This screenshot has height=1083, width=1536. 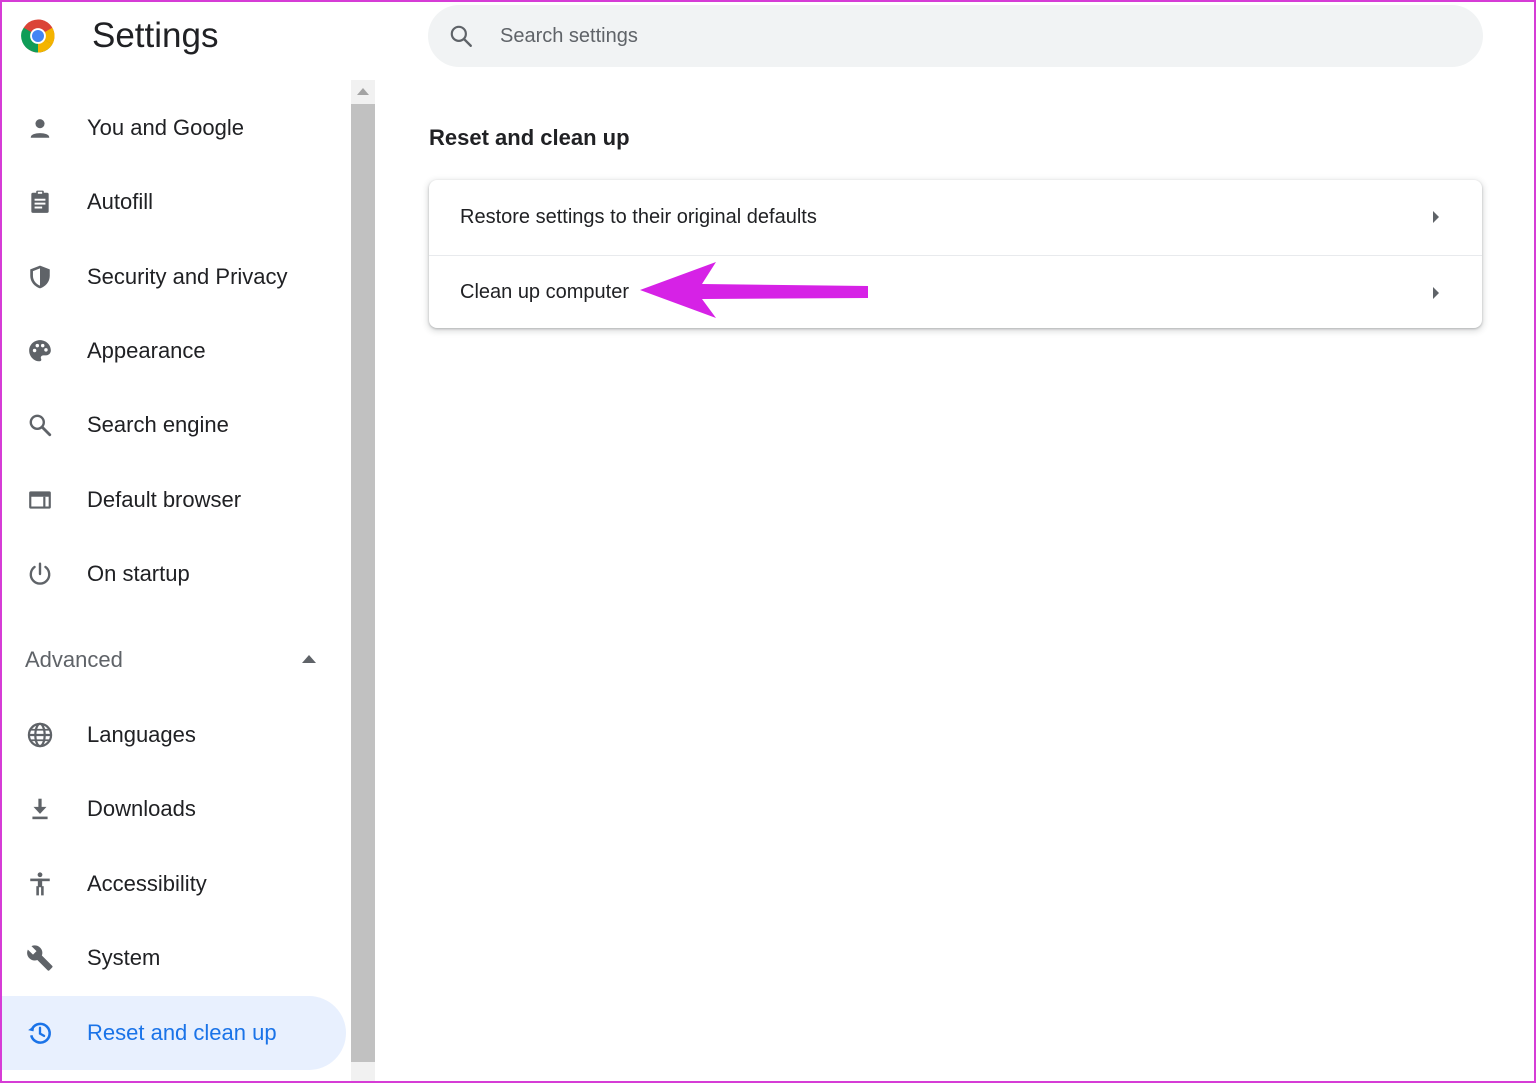 What do you see at coordinates (40, 574) in the screenshot?
I see `power-icon` at bounding box center [40, 574].